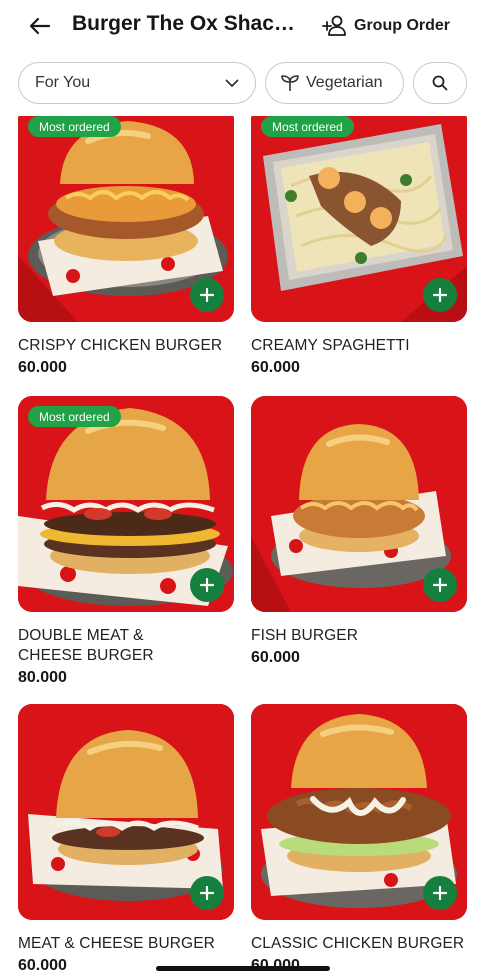  Describe the element at coordinates (358, 943) in the screenshot. I see `menu-item-name: CLASSIC CHICKEN BURGER` at that location.